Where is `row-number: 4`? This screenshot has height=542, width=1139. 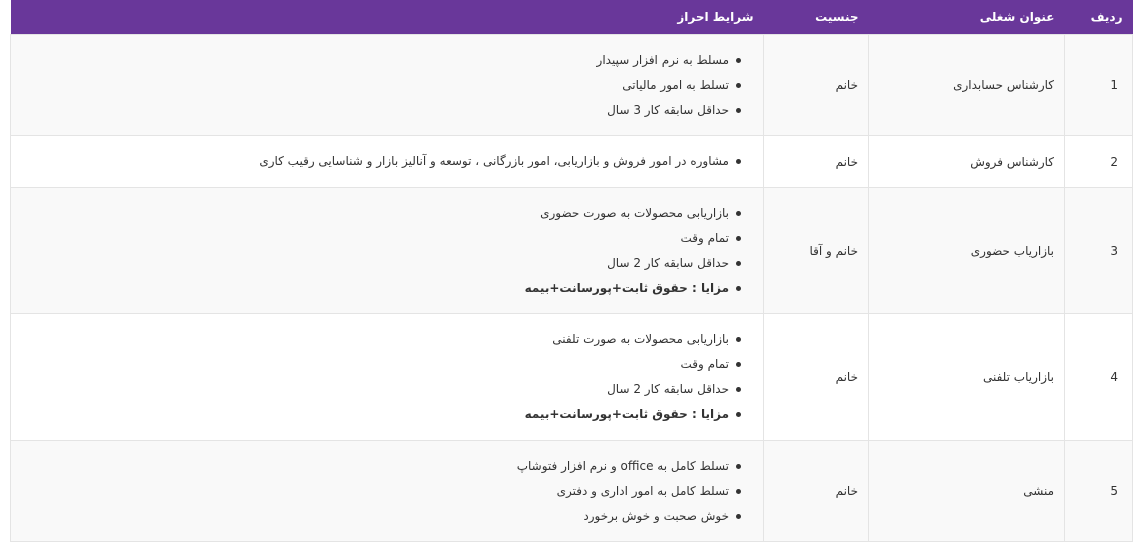 row-number: 4 is located at coordinates (1098, 377).